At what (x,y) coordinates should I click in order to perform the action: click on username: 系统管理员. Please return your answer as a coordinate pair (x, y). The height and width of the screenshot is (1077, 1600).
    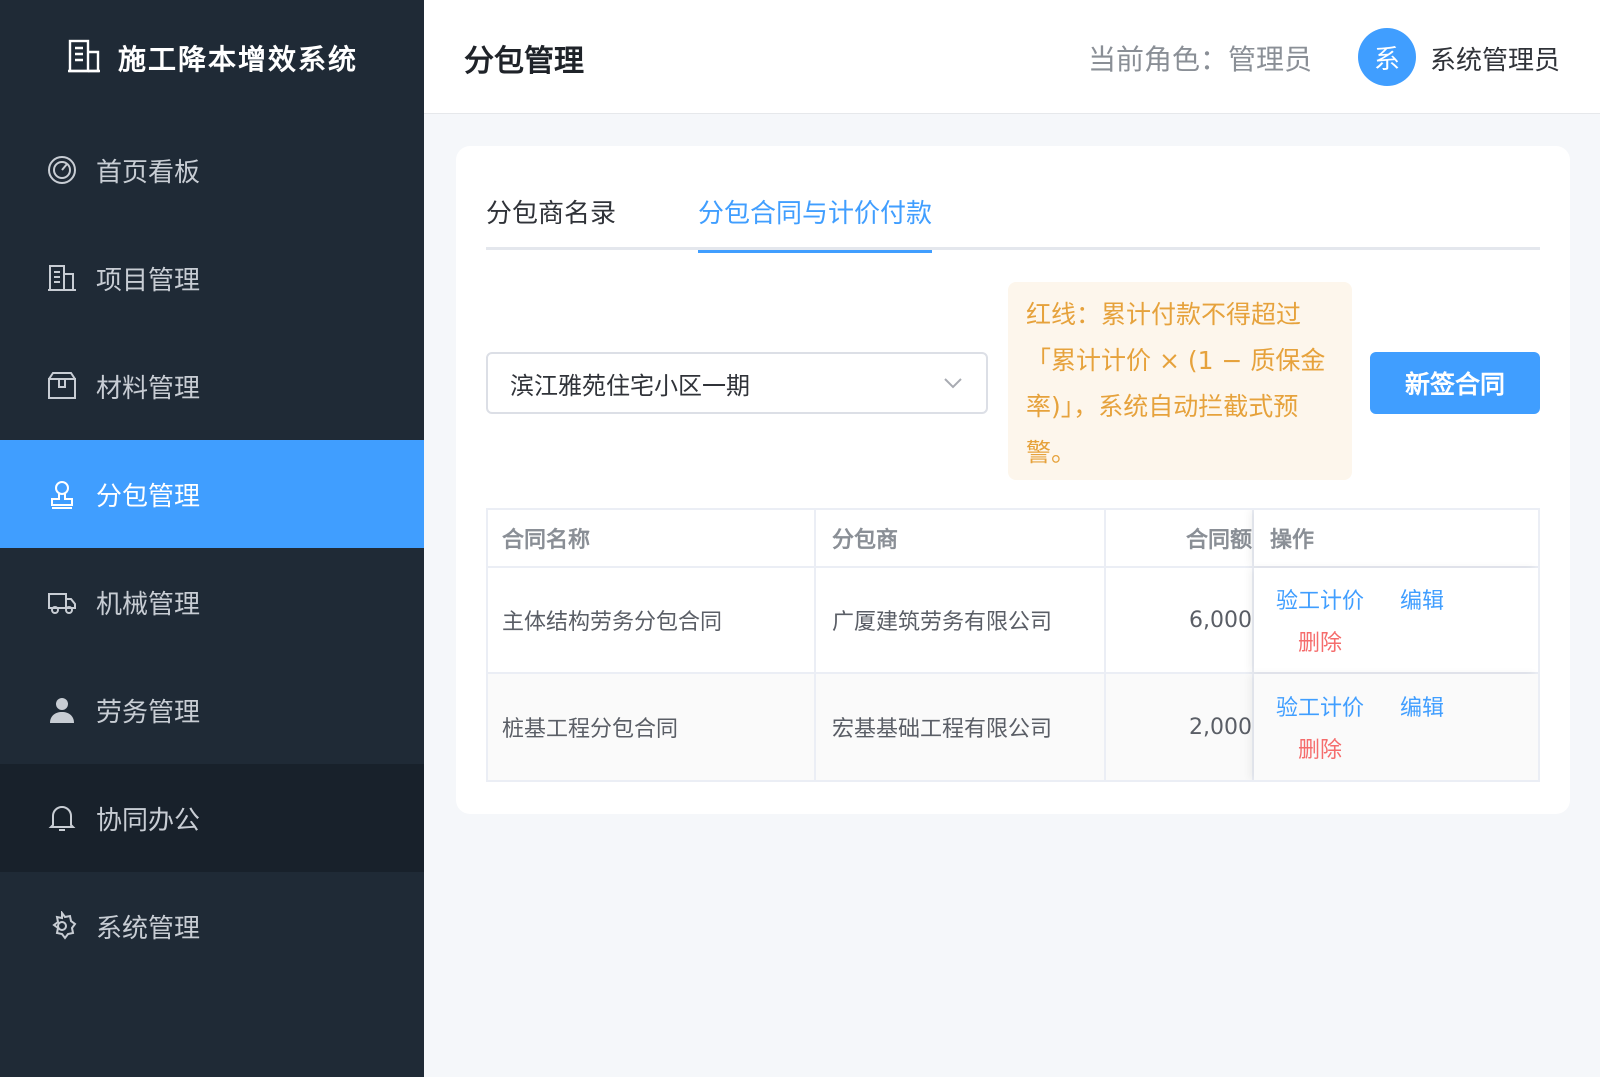
    Looking at the image, I should click on (1495, 58).